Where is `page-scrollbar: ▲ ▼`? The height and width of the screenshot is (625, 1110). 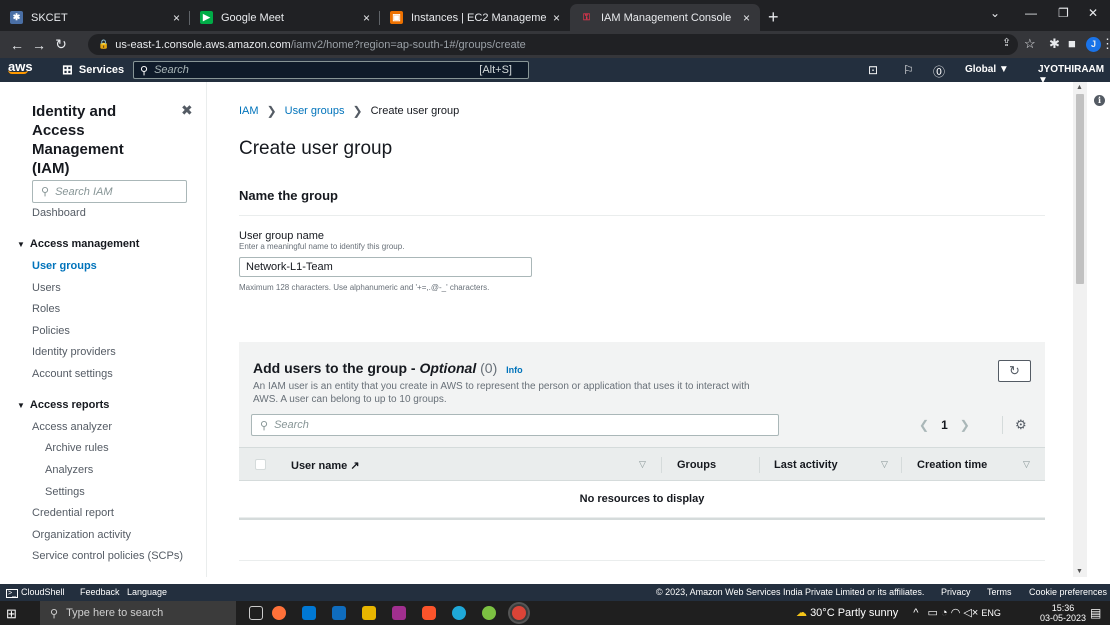
page-scrollbar: ▲ ▼ is located at coordinates (1080, 329).